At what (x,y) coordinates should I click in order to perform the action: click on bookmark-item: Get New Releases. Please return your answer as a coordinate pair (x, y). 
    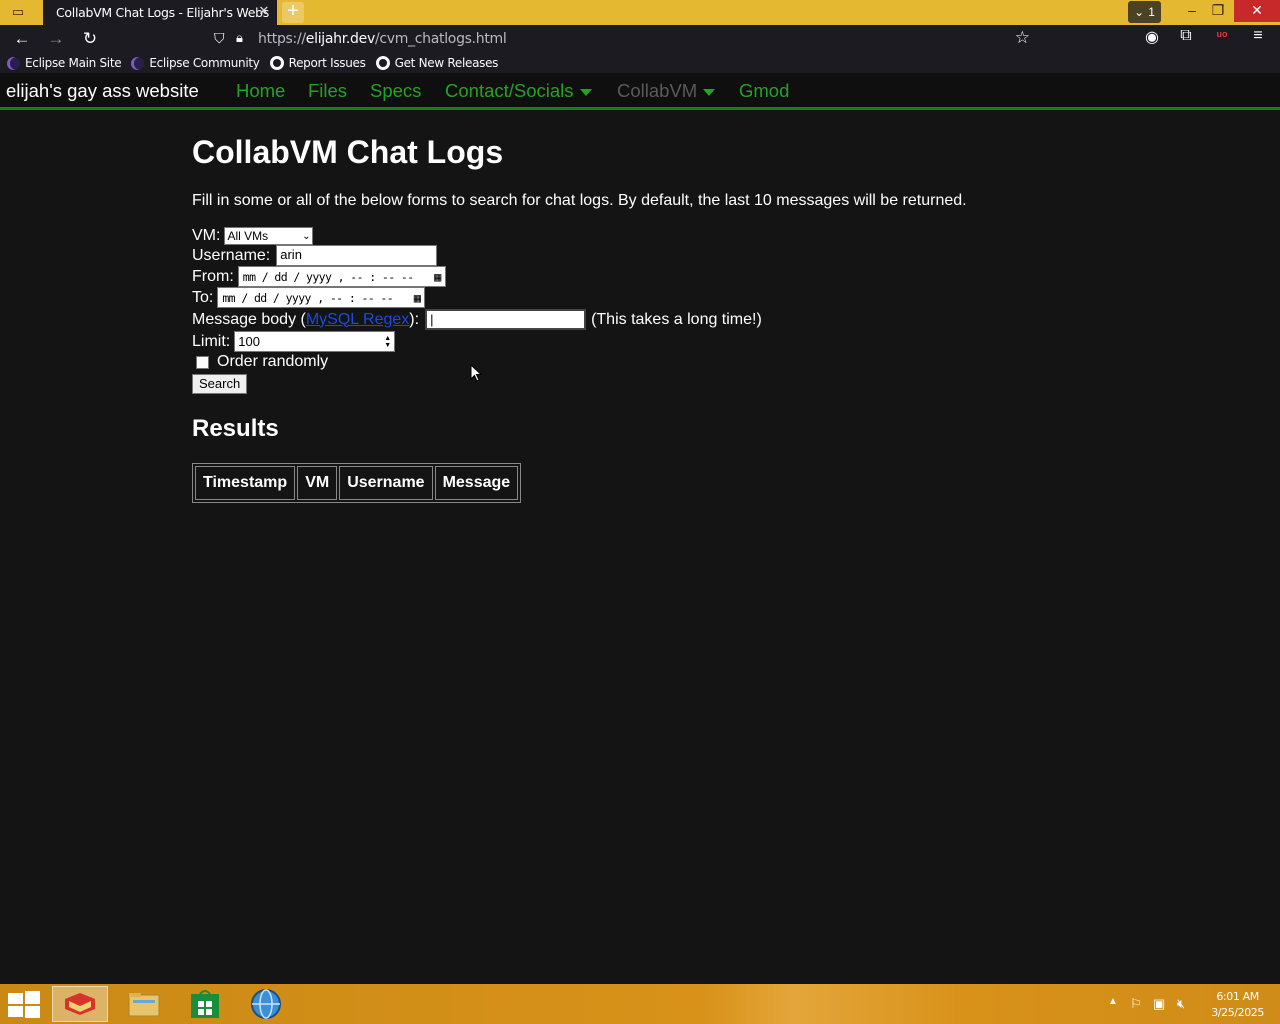
    Looking at the image, I should click on (436, 63).